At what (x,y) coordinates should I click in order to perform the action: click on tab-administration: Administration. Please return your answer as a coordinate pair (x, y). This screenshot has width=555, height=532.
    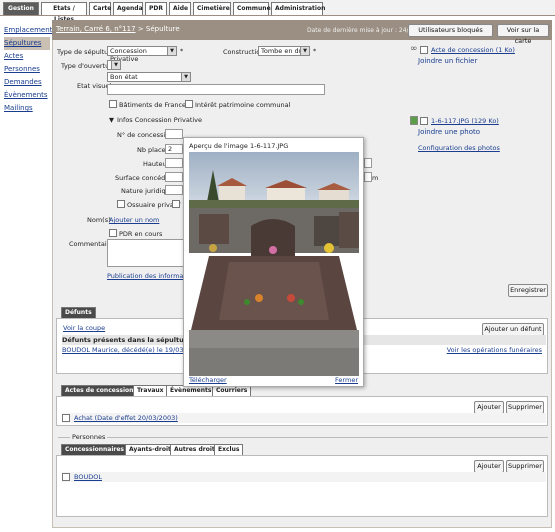
    Looking at the image, I should click on (298, 8).